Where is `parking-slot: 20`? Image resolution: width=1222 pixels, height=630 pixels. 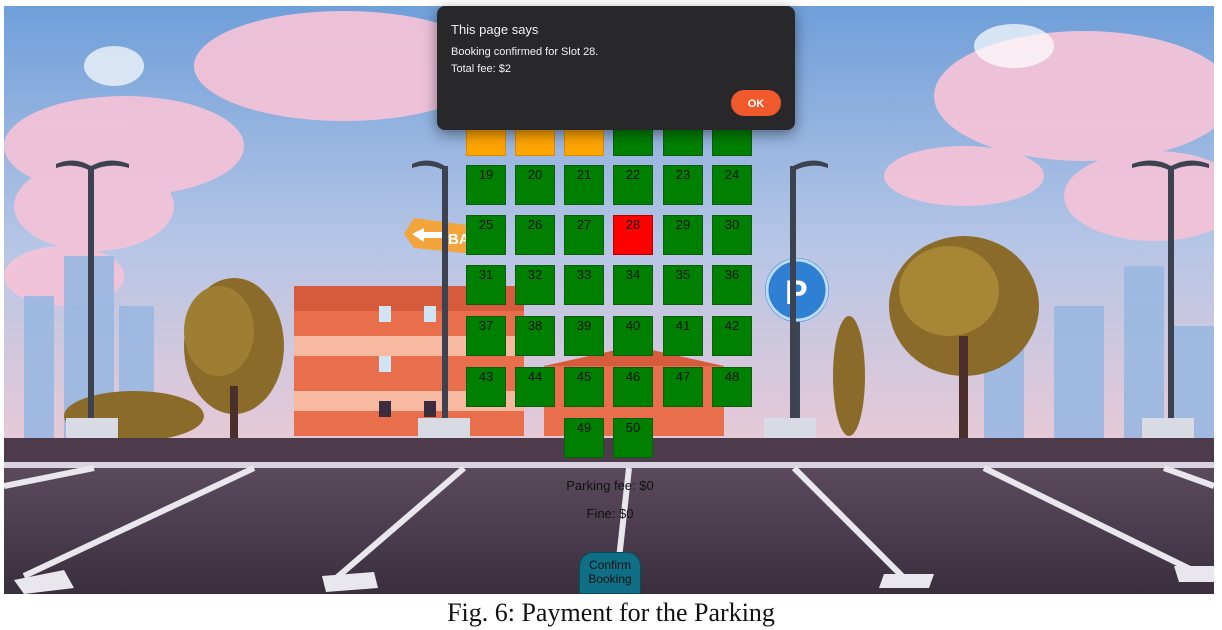 parking-slot: 20 is located at coordinates (535, 185).